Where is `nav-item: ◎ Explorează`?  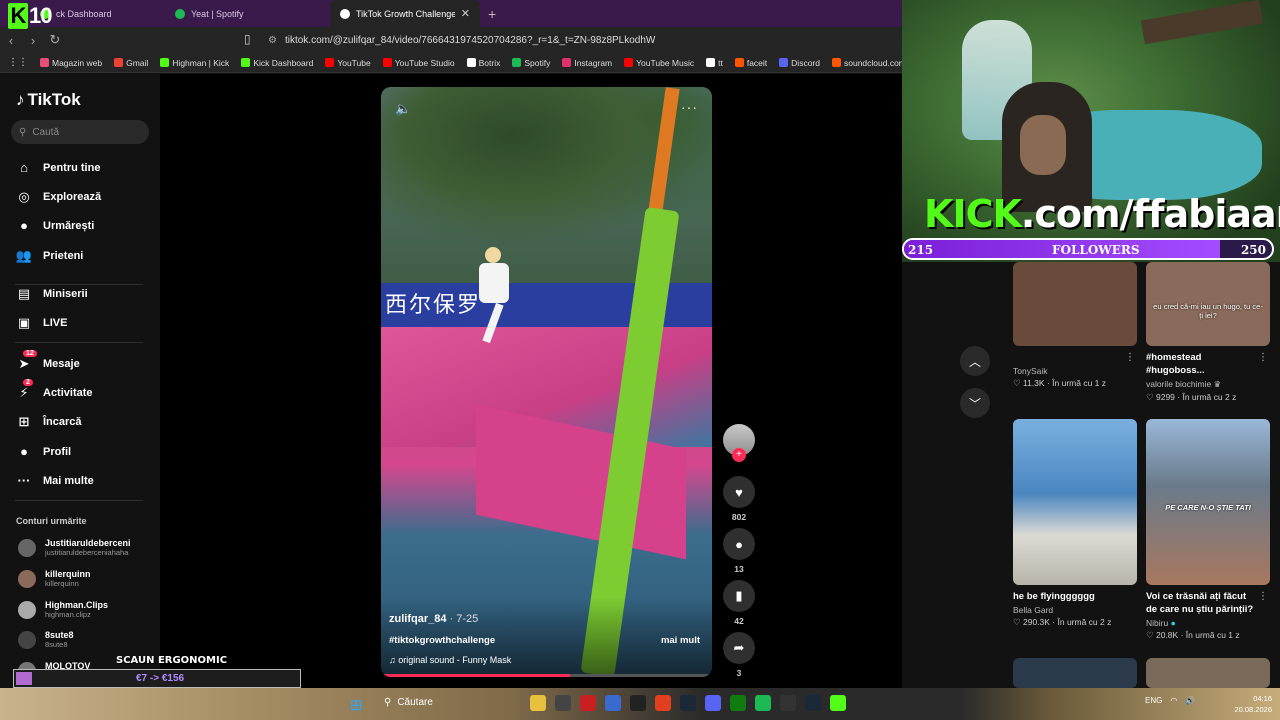 nav-item: ◎ Explorează is located at coordinates (58, 197).